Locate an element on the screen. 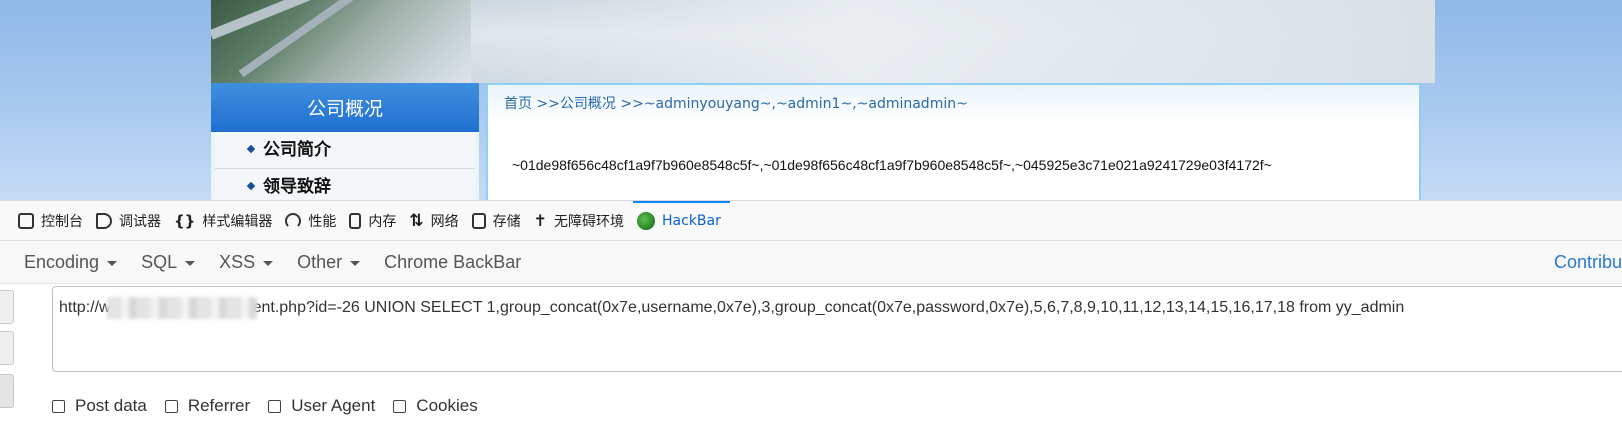 The width and height of the screenshot is (1622, 443). xss-menu: XSS is located at coordinates (246, 262).